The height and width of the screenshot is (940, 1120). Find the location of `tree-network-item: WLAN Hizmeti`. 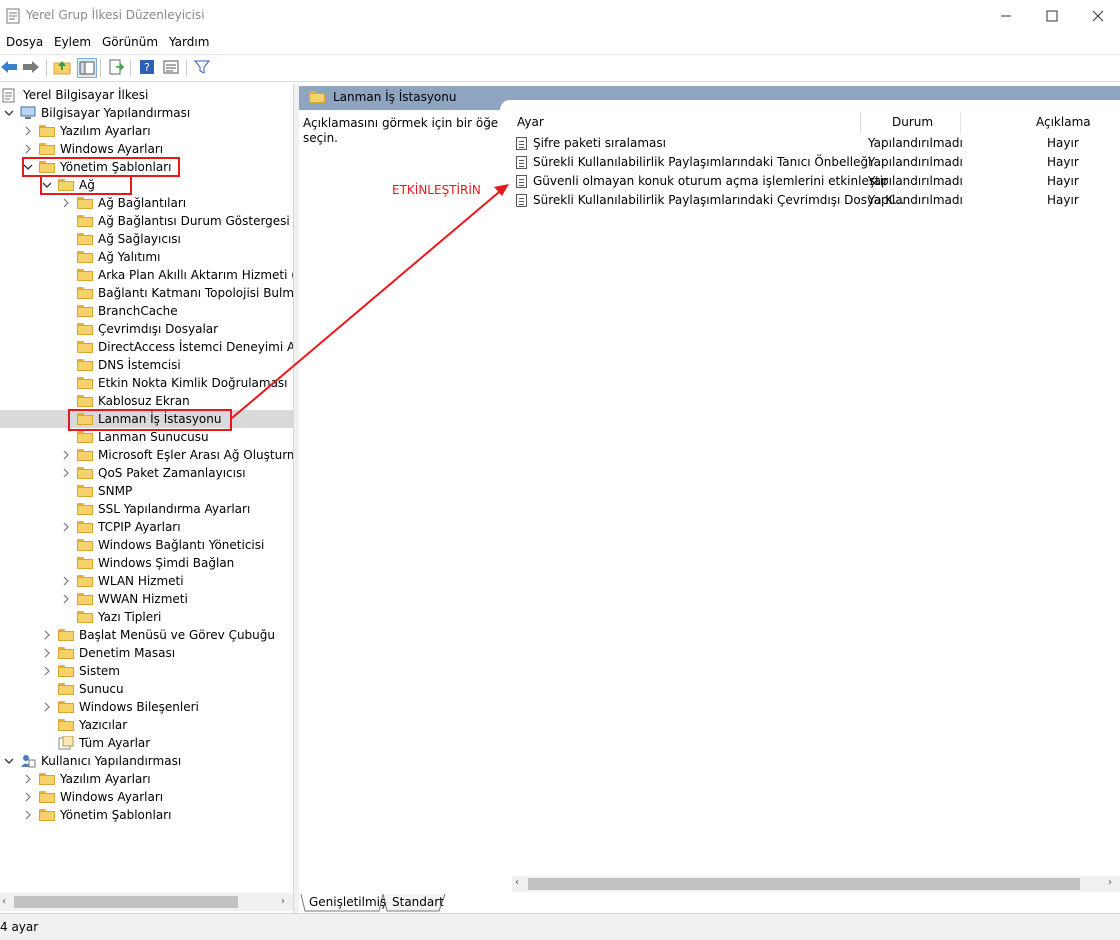

tree-network-item: WLAN Hizmeti is located at coordinates (146, 581).